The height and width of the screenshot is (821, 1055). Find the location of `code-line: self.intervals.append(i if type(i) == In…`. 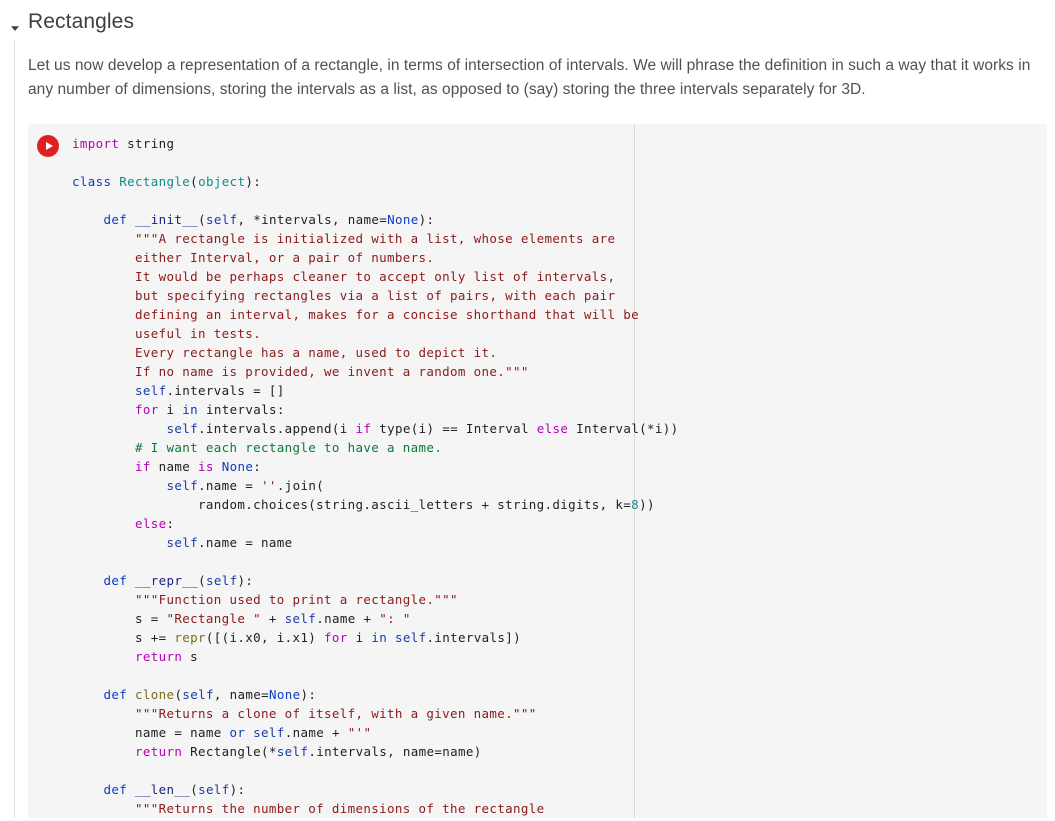

code-line: self.intervals.append(i if type(i) == In… is located at coordinates (422, 428).